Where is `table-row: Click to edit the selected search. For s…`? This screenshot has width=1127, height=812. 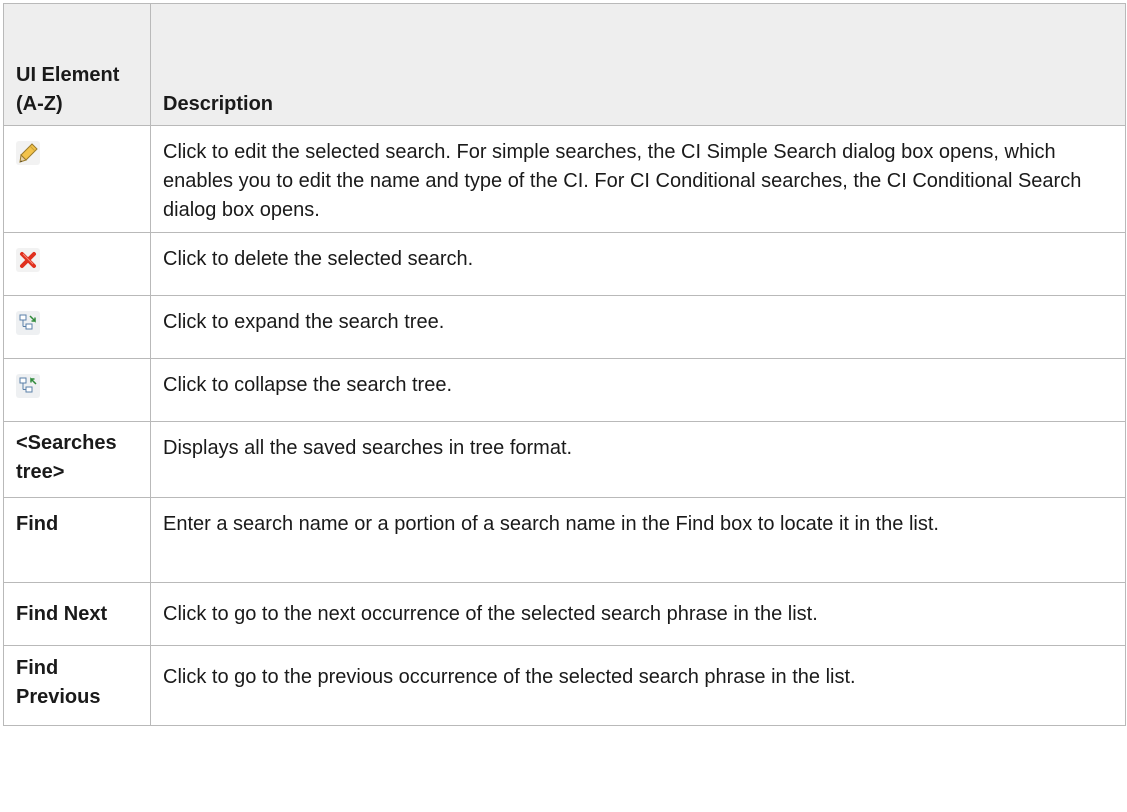
table-row: Click to edit the selected search. For s… is located at coordinates (564, 179).